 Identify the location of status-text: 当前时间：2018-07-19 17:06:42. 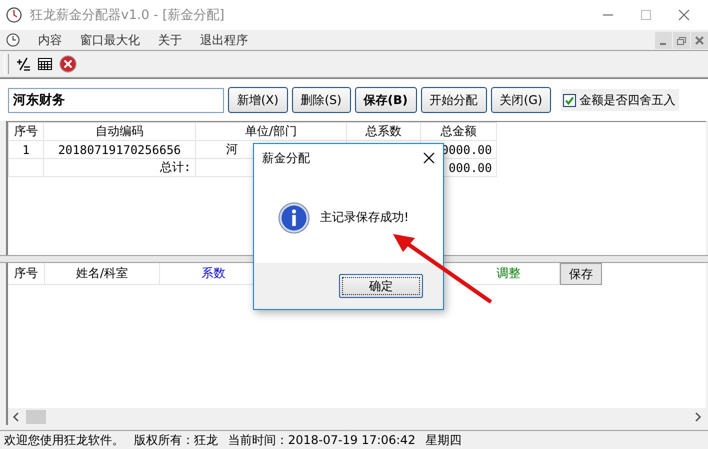
(322, 440).